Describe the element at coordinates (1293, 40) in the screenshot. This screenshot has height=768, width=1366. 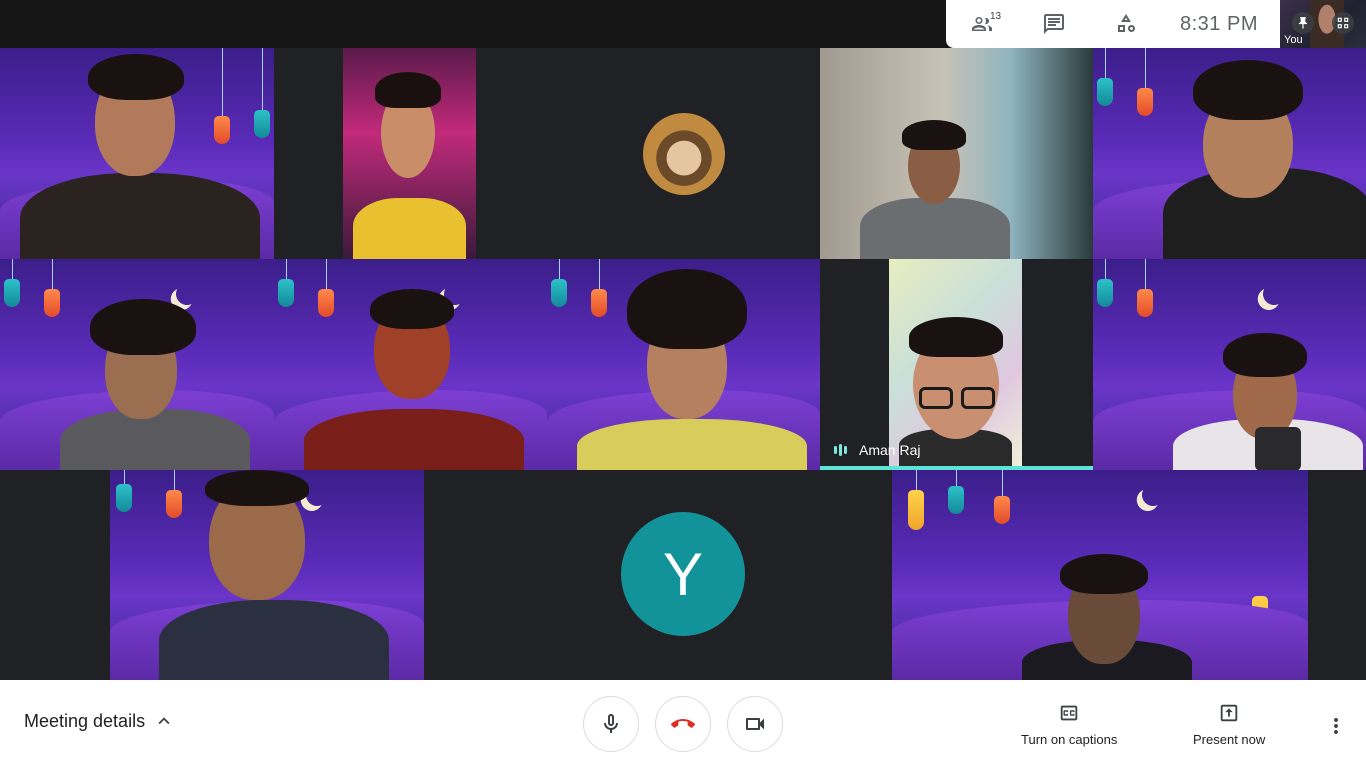
I see `self-label: You` at that location.